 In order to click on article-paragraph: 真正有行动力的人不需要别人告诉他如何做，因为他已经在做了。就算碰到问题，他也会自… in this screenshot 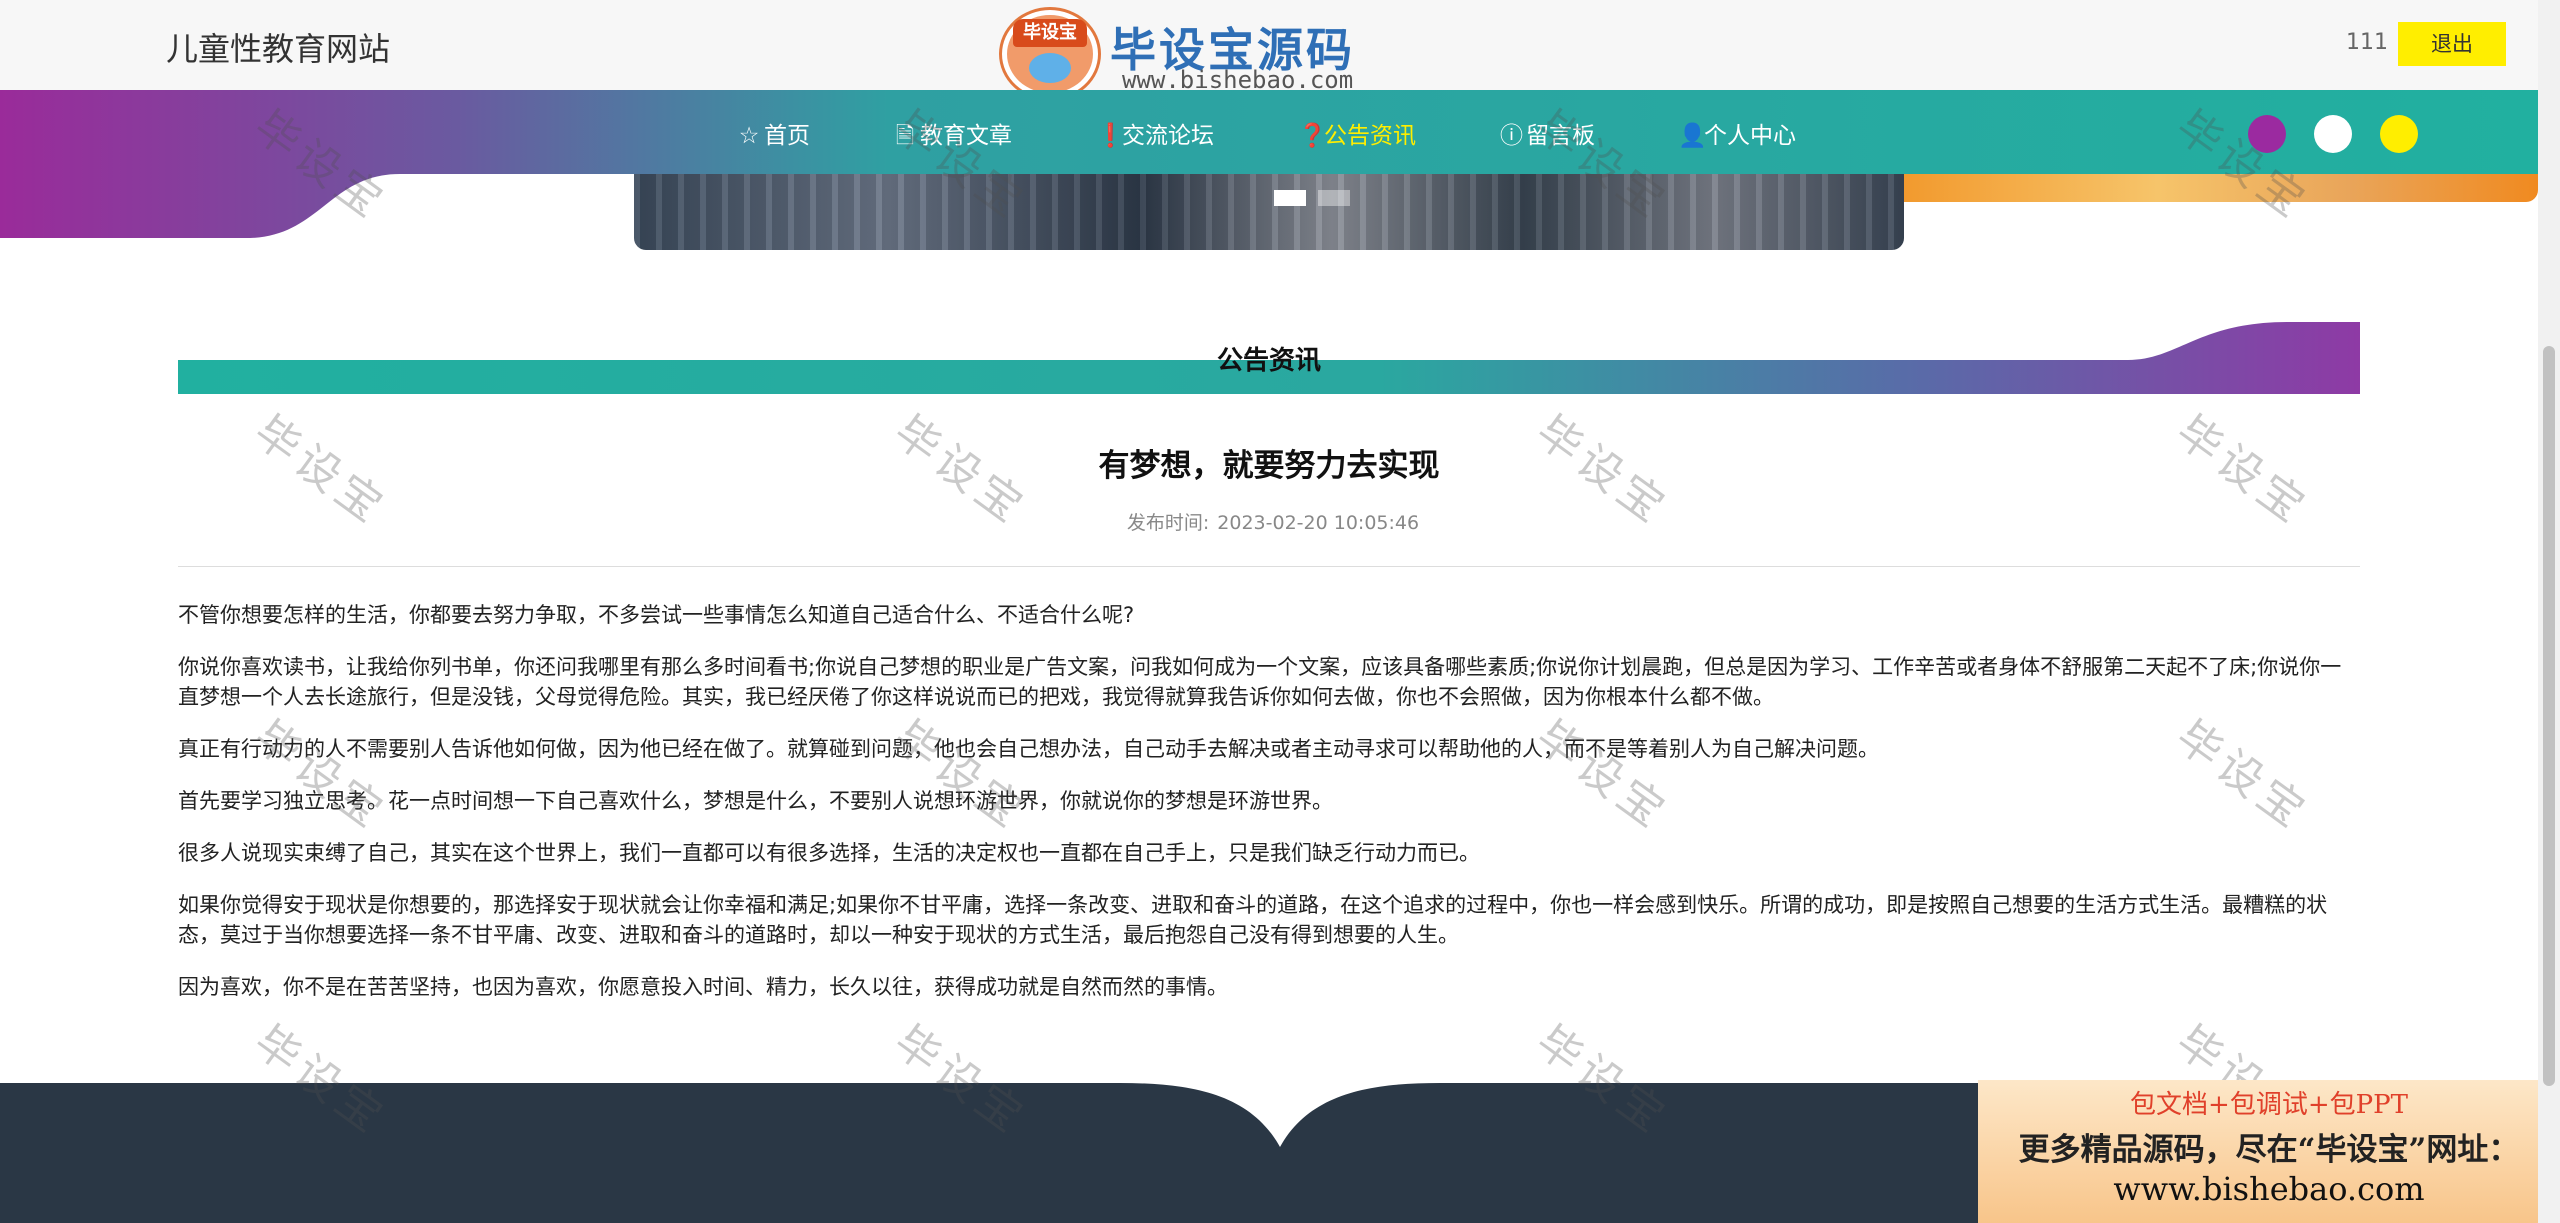, I will do `click(1028, 749)`.